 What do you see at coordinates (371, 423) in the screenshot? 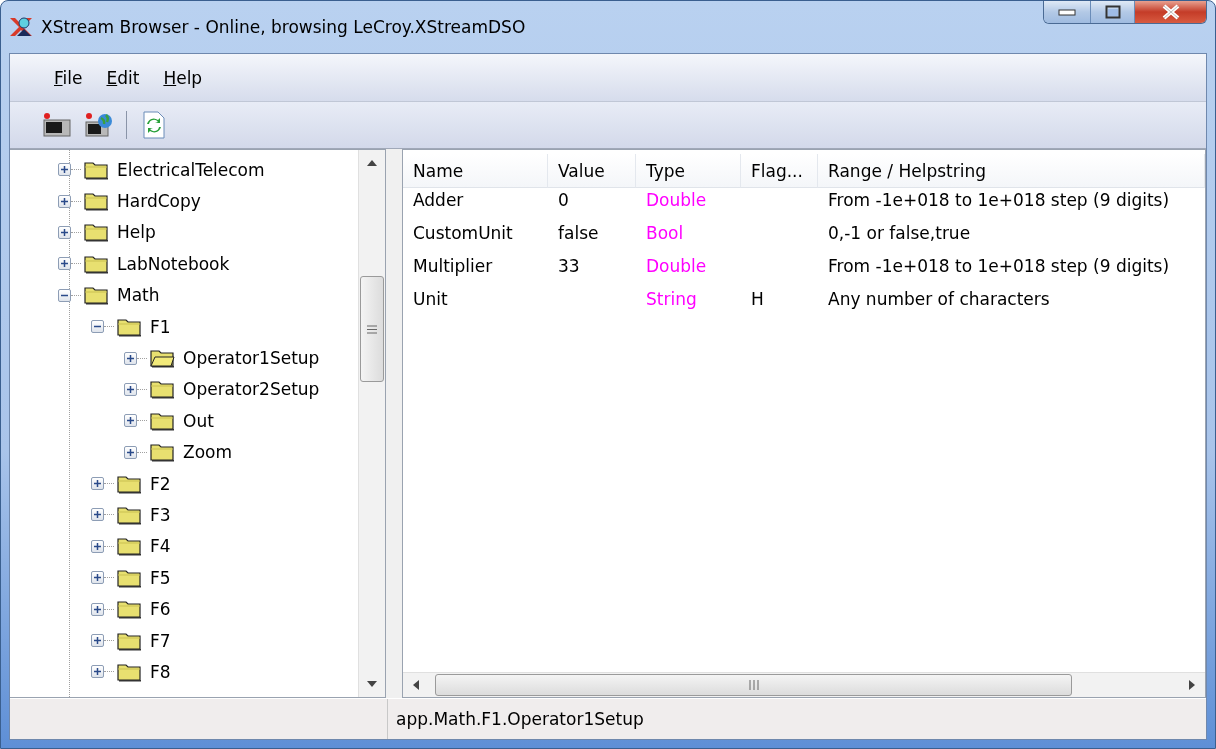
I see `vertical-scrollbar` at bounding box center [371, 423].